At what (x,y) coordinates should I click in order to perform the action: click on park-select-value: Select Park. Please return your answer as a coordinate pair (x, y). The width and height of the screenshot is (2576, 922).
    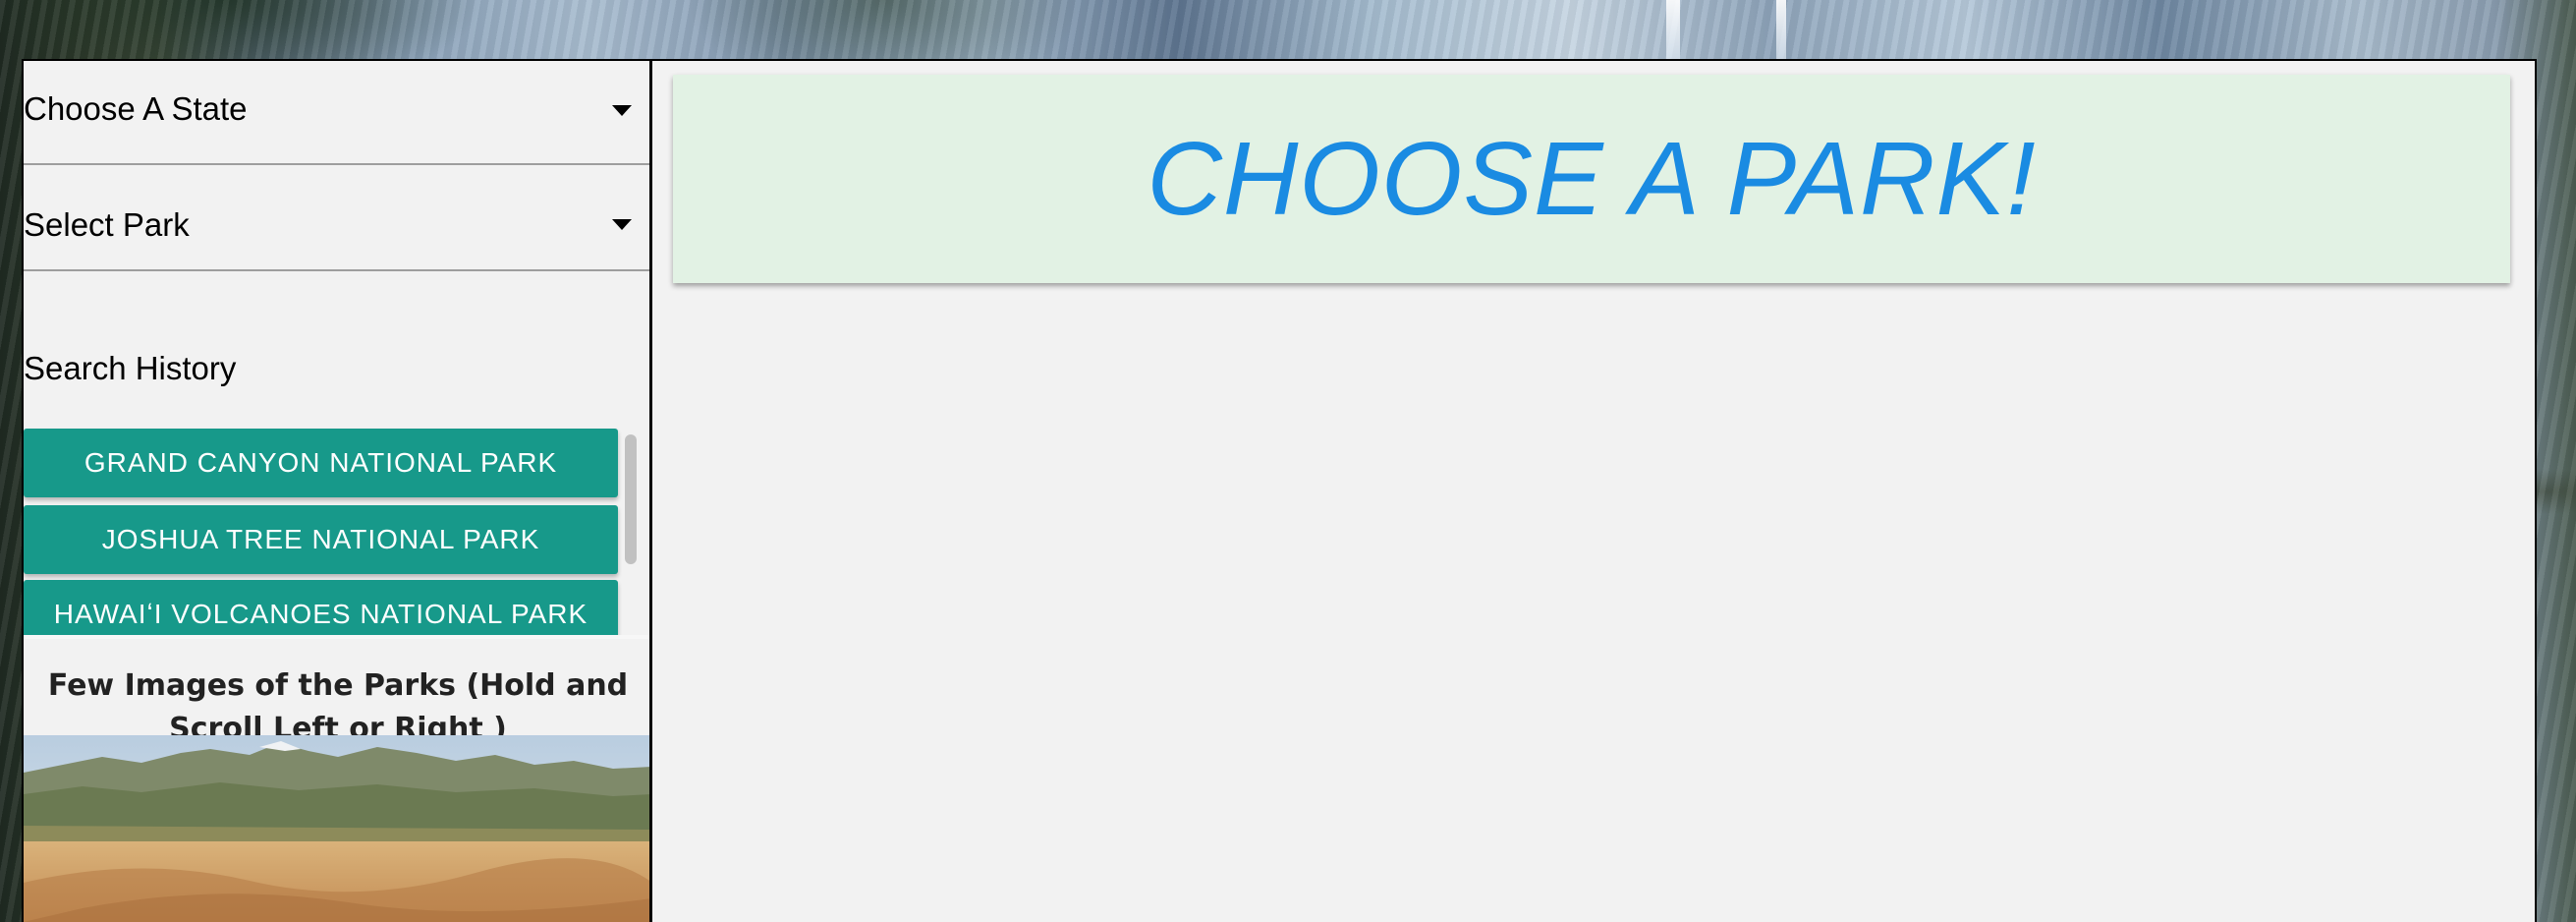
    Looking at the image, I should click on (107, 224).